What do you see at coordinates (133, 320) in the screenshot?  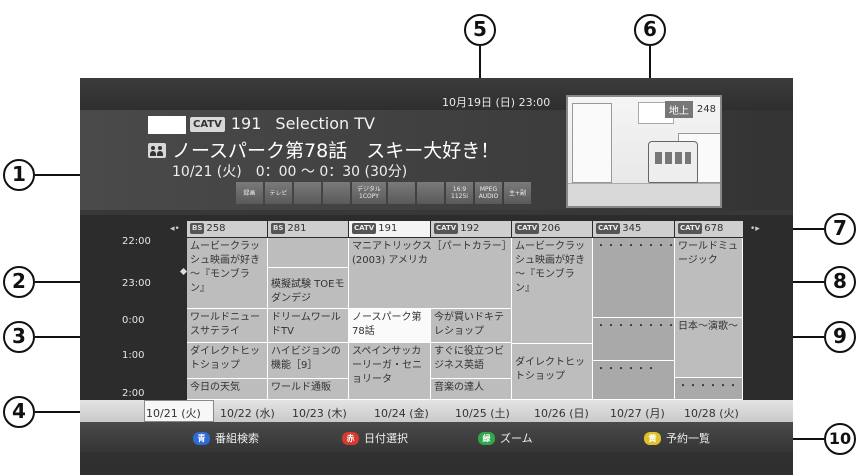 I see `time-label: 0:00` at bounding box center [133, 320].